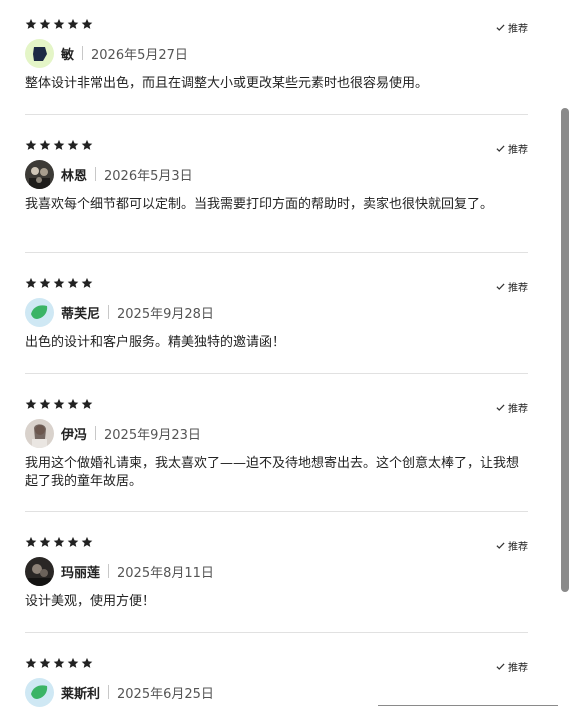 The image size is (570, 708). I want to click on review-date: 2025年8月11日, so click(165, 573).